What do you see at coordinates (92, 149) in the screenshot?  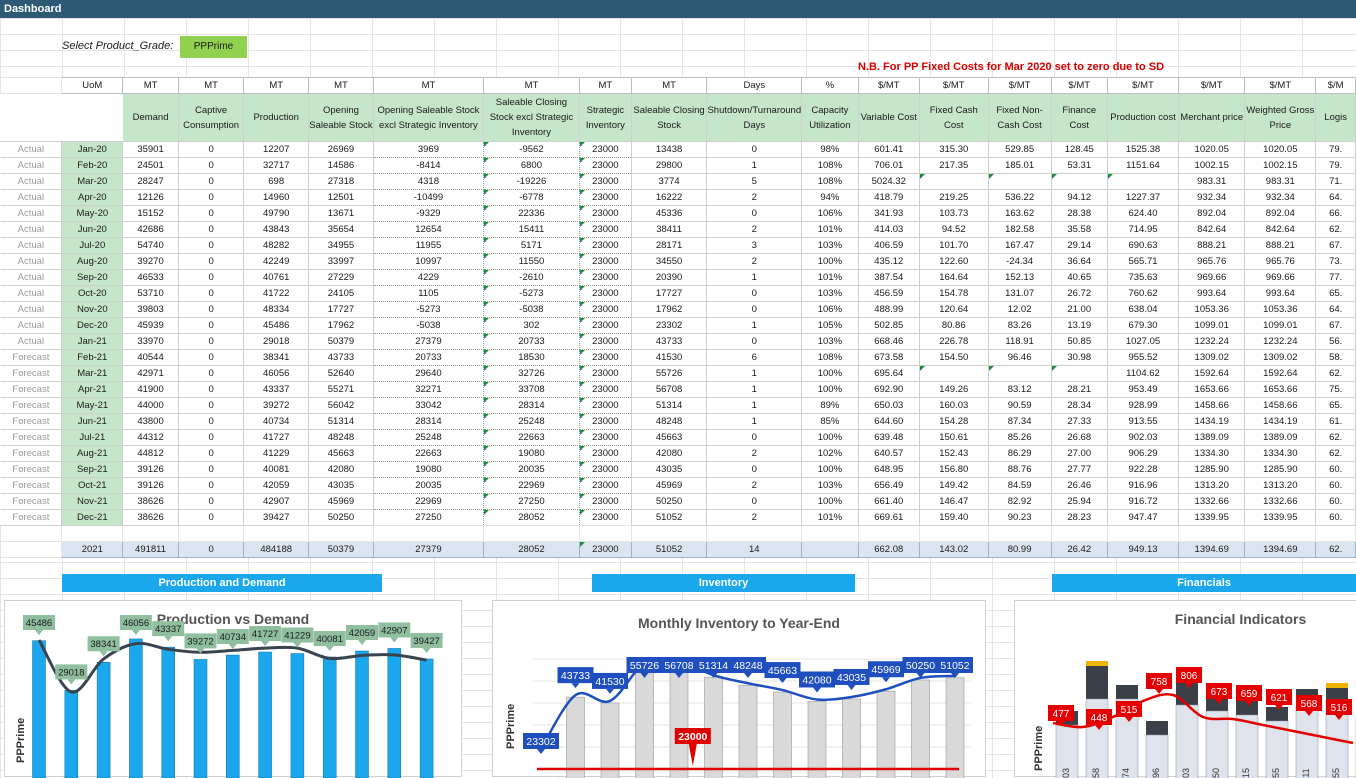 I see `table-cell: Jan-20` at bounding box center [92, 149].